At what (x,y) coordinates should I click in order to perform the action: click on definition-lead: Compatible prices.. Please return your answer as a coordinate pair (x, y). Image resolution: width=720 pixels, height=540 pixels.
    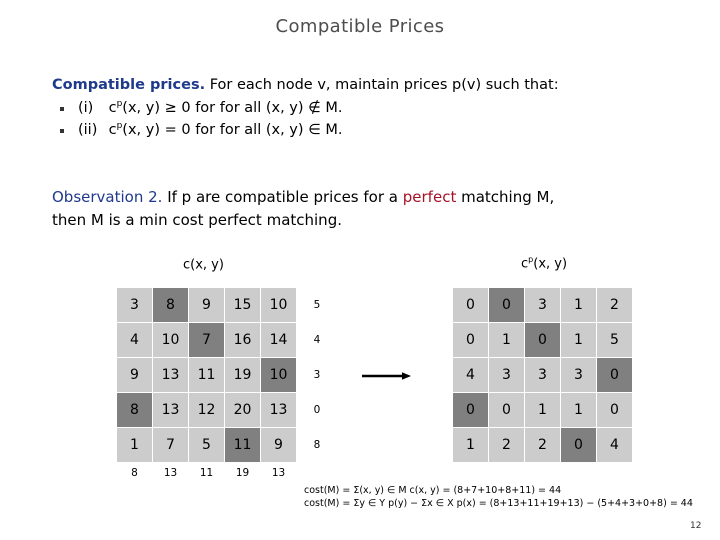
    Looking at the image, I should click on (129, 85).